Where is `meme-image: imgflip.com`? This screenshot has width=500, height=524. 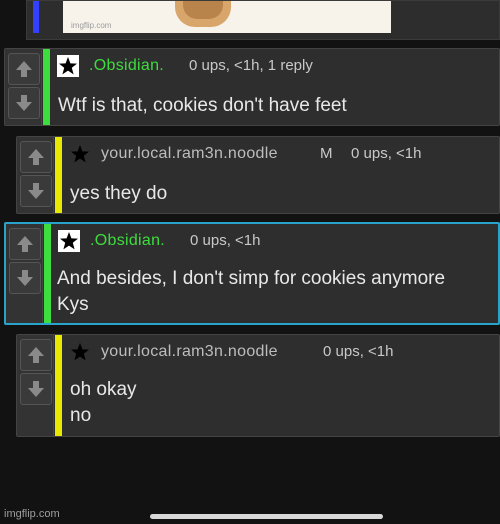 meme-image: imgflip.com is located at coordinates (227, 17).